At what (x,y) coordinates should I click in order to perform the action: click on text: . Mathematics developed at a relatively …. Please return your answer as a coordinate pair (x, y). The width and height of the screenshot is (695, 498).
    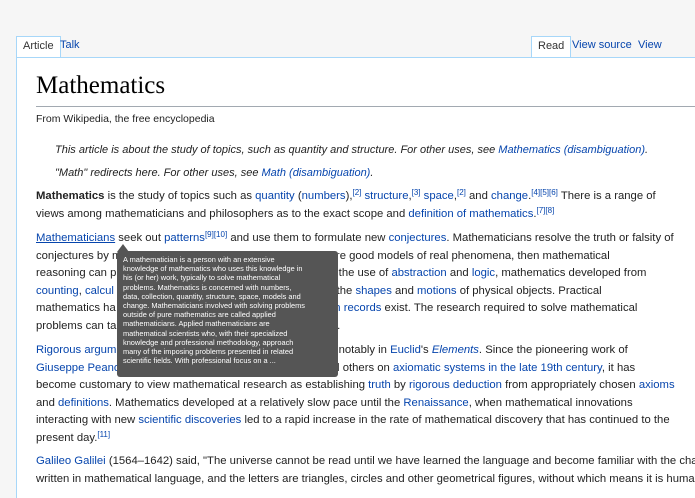
    Looking at the image, I should click on (256, 402).